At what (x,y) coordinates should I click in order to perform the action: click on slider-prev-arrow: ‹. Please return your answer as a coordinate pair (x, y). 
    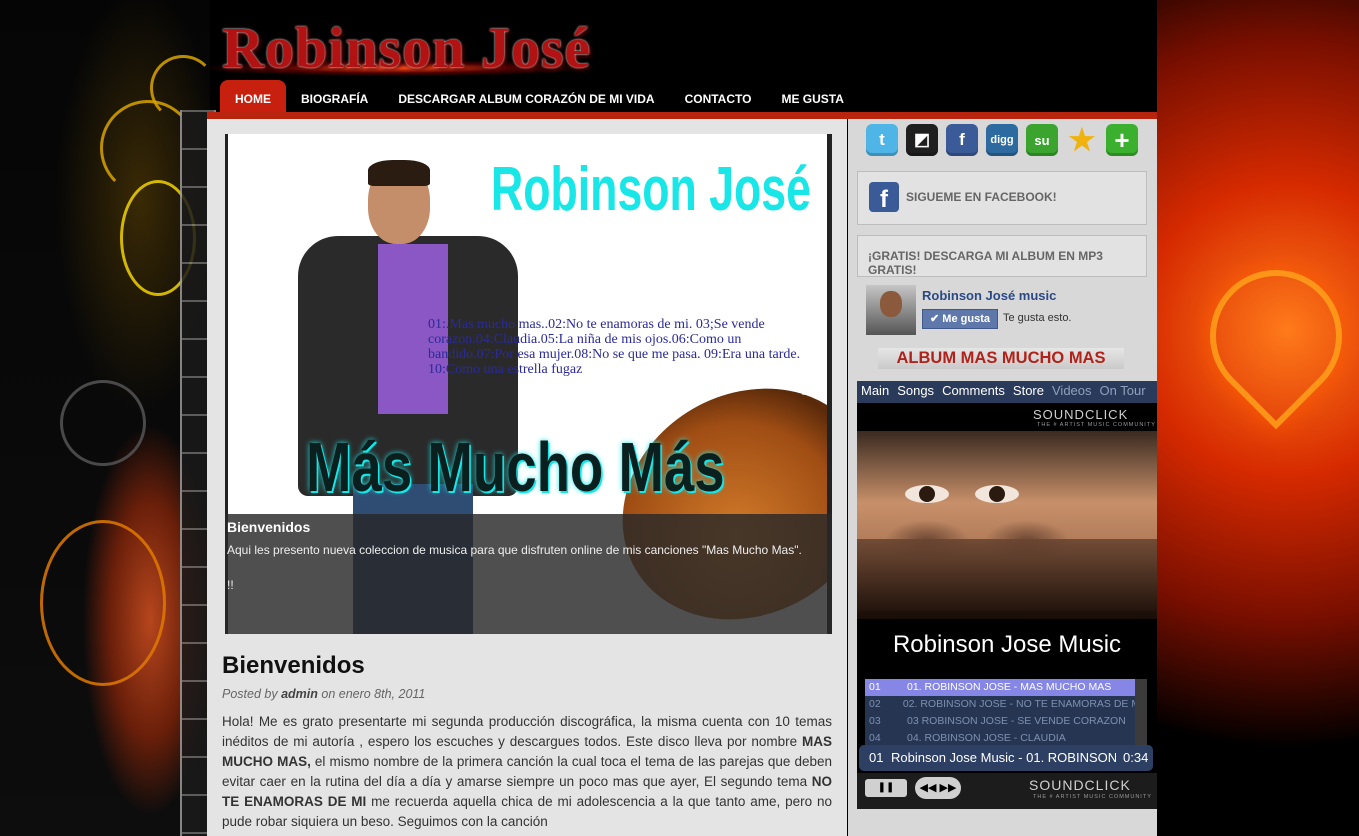
    Looking at the image, I should click on (234, 384).